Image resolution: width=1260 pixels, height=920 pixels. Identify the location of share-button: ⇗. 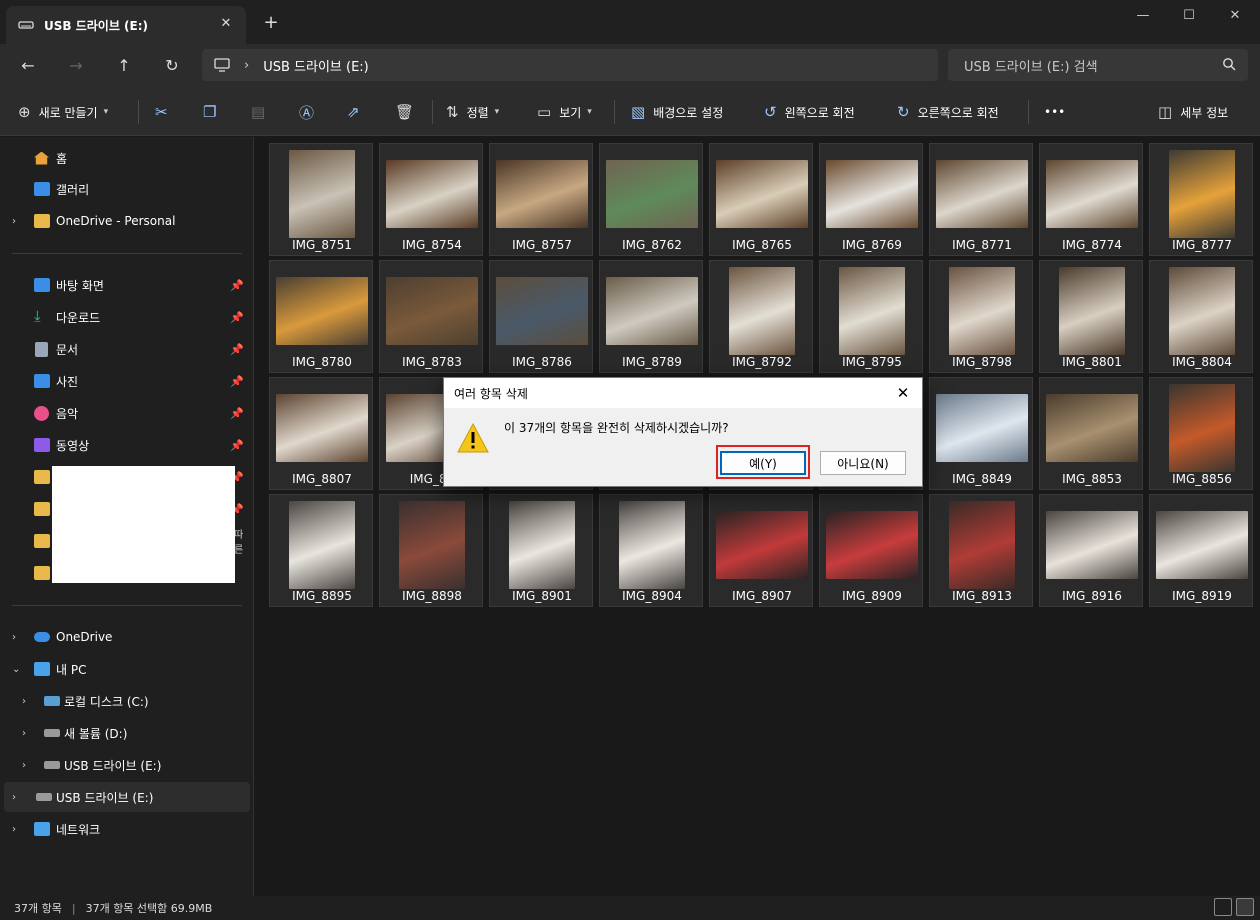
(357, 112).